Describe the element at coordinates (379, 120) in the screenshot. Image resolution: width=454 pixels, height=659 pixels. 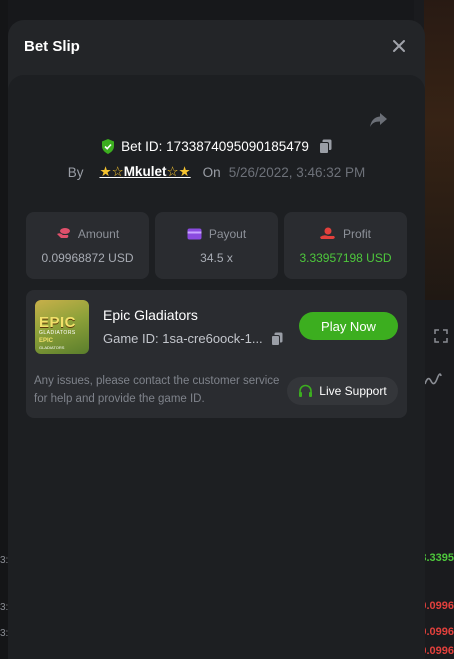
I see `share-icon` at that location.